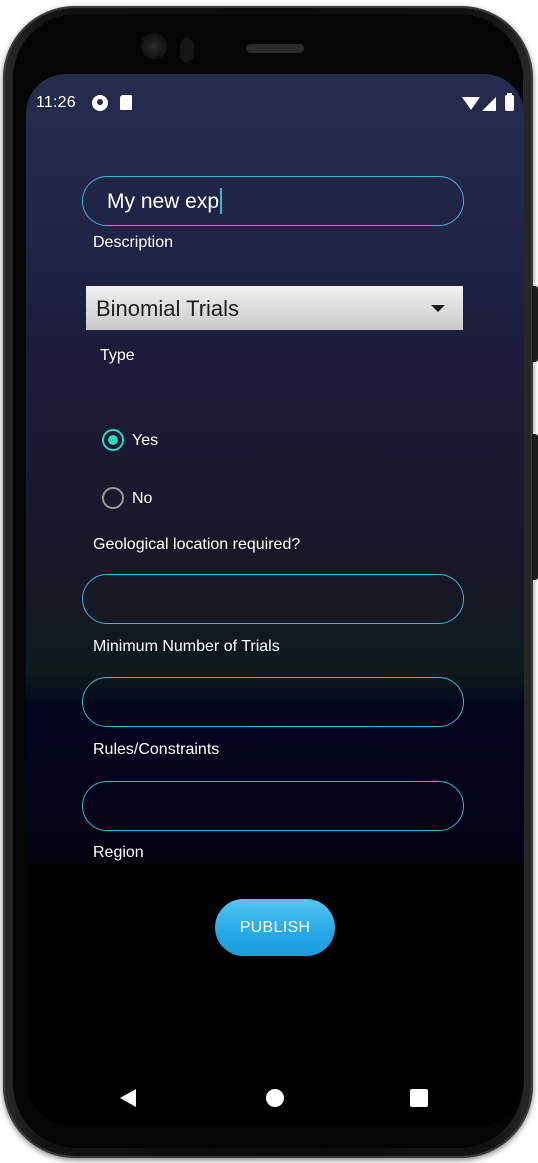 This screenshot has height=1163, width=538. Describe the element at coordinates (273, 702) in the screenshot. I see `rules-input` at that location.